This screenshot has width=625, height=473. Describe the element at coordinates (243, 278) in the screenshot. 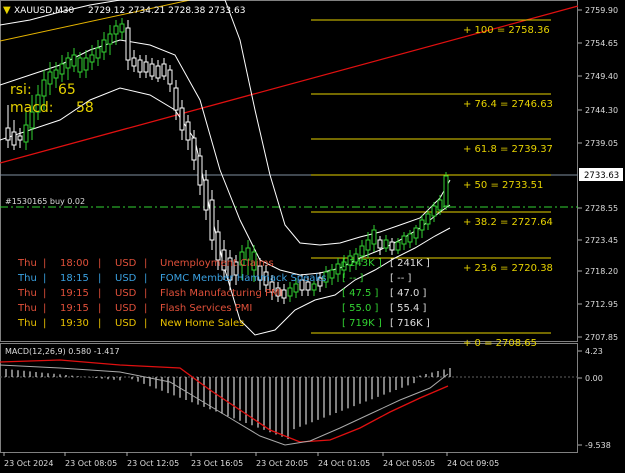

I see `news-event: FOMC Member Hammack Speaks` at that location.